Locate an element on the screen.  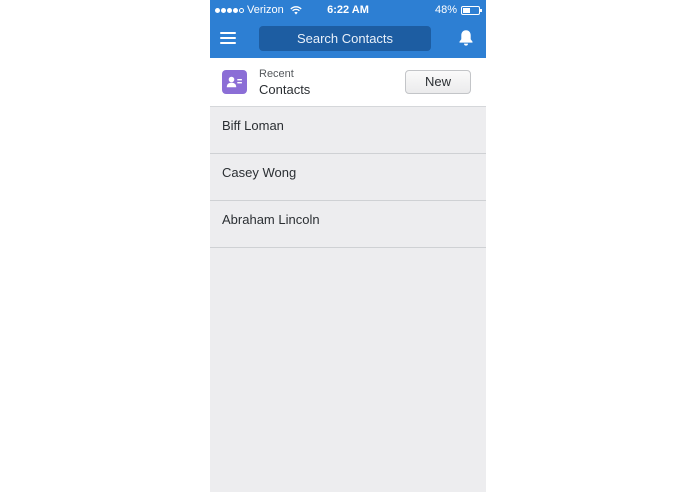
new-contact-button: New is located at coordinates (438, 82).